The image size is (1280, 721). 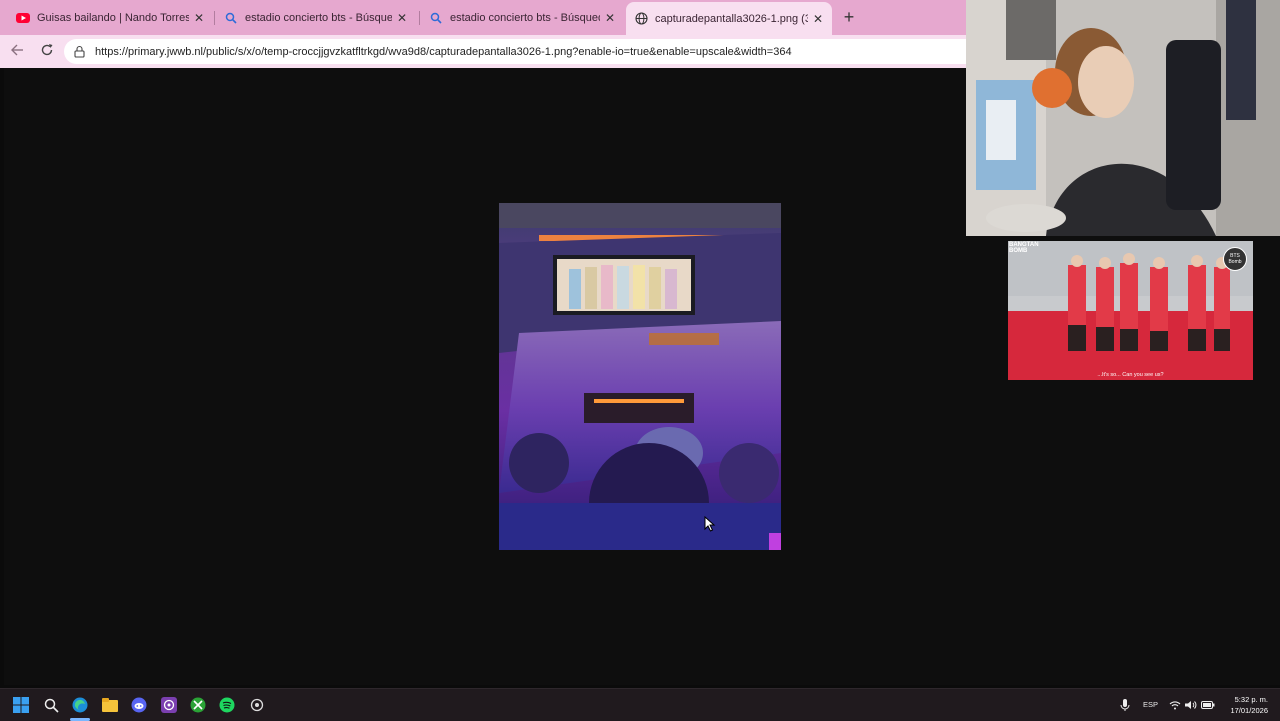 What do you see at coordinates (257, 705) in the screenshot?
I see `settings-gear-icon` at bounding box center [257, 705].